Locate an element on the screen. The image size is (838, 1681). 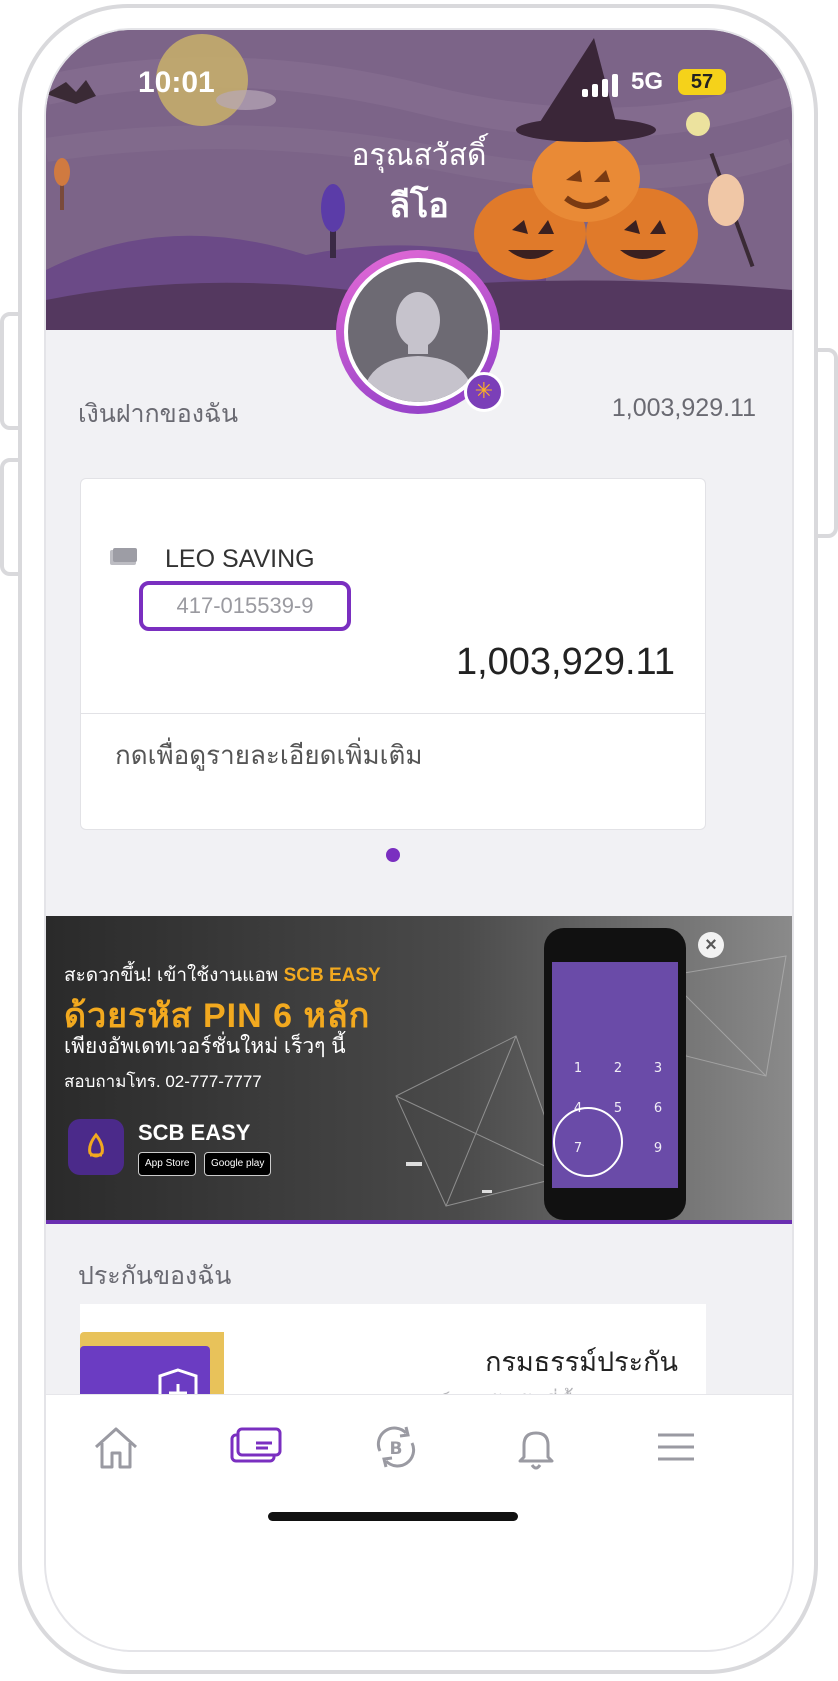
account-name: LEO SAVING is located at coordinates (240, 559).